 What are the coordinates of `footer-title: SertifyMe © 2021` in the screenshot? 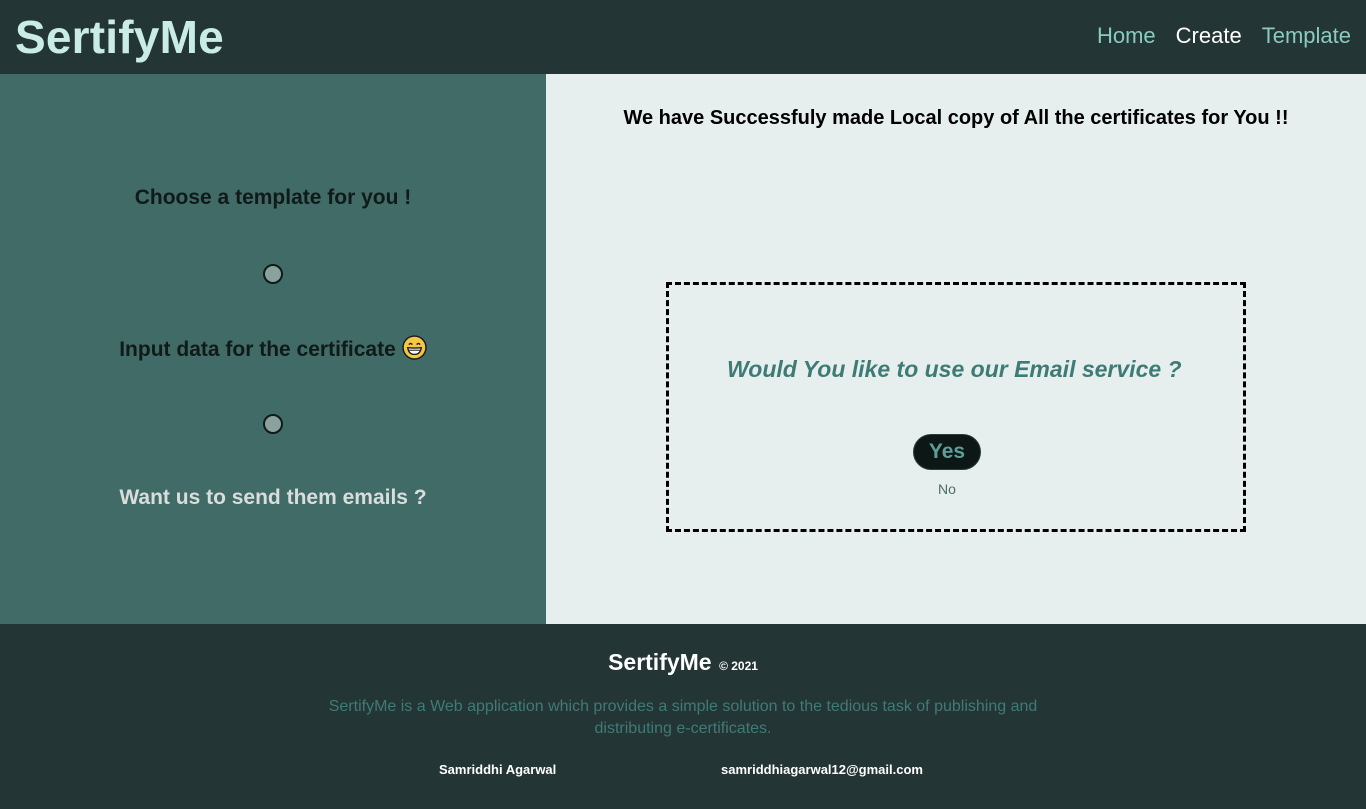 It's located at (683, 664).